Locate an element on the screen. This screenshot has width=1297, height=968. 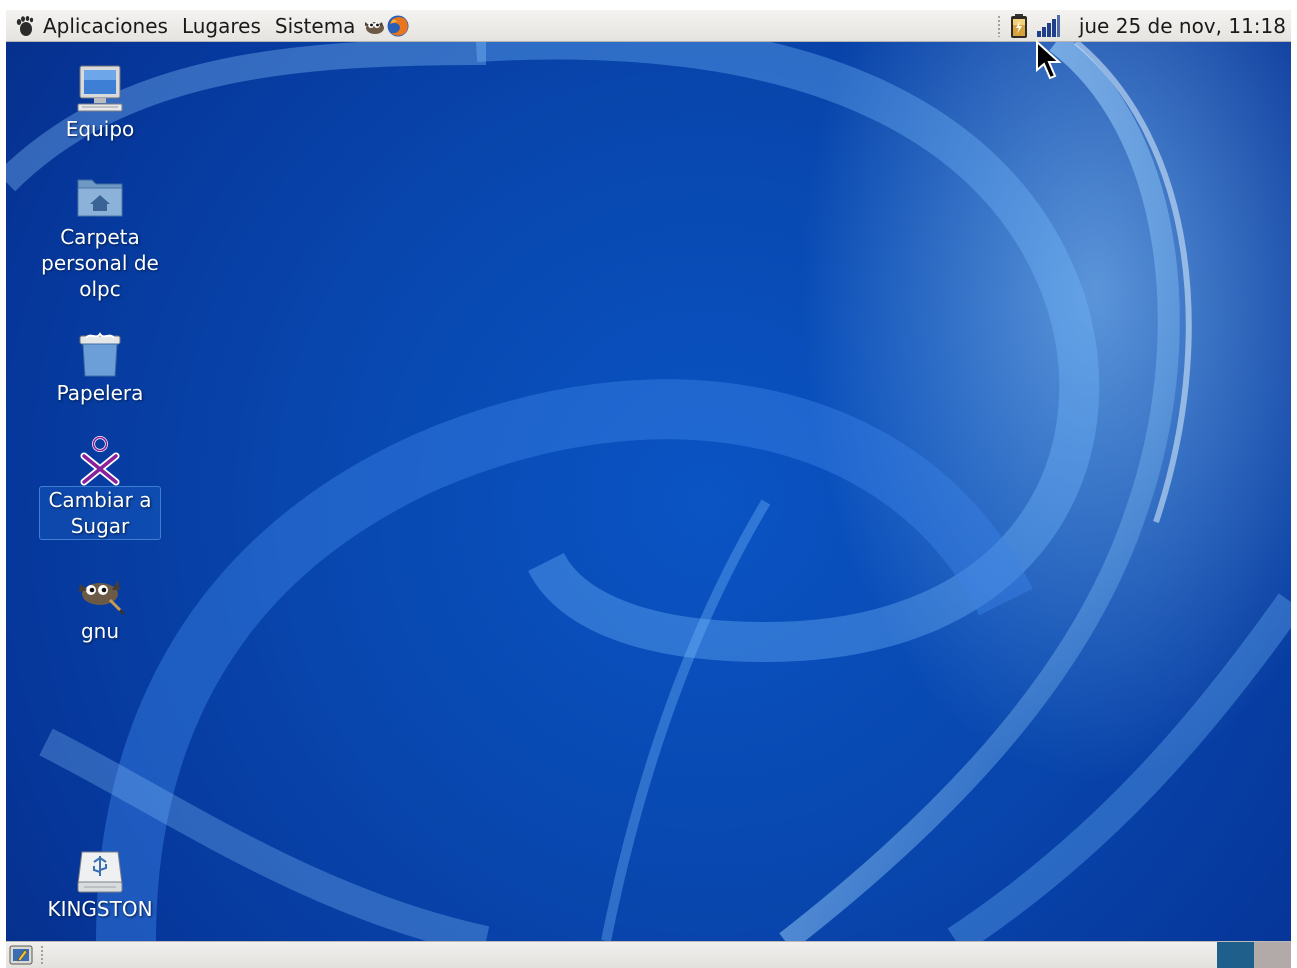
workspace-switcher is located at coordinates (1254, 955).